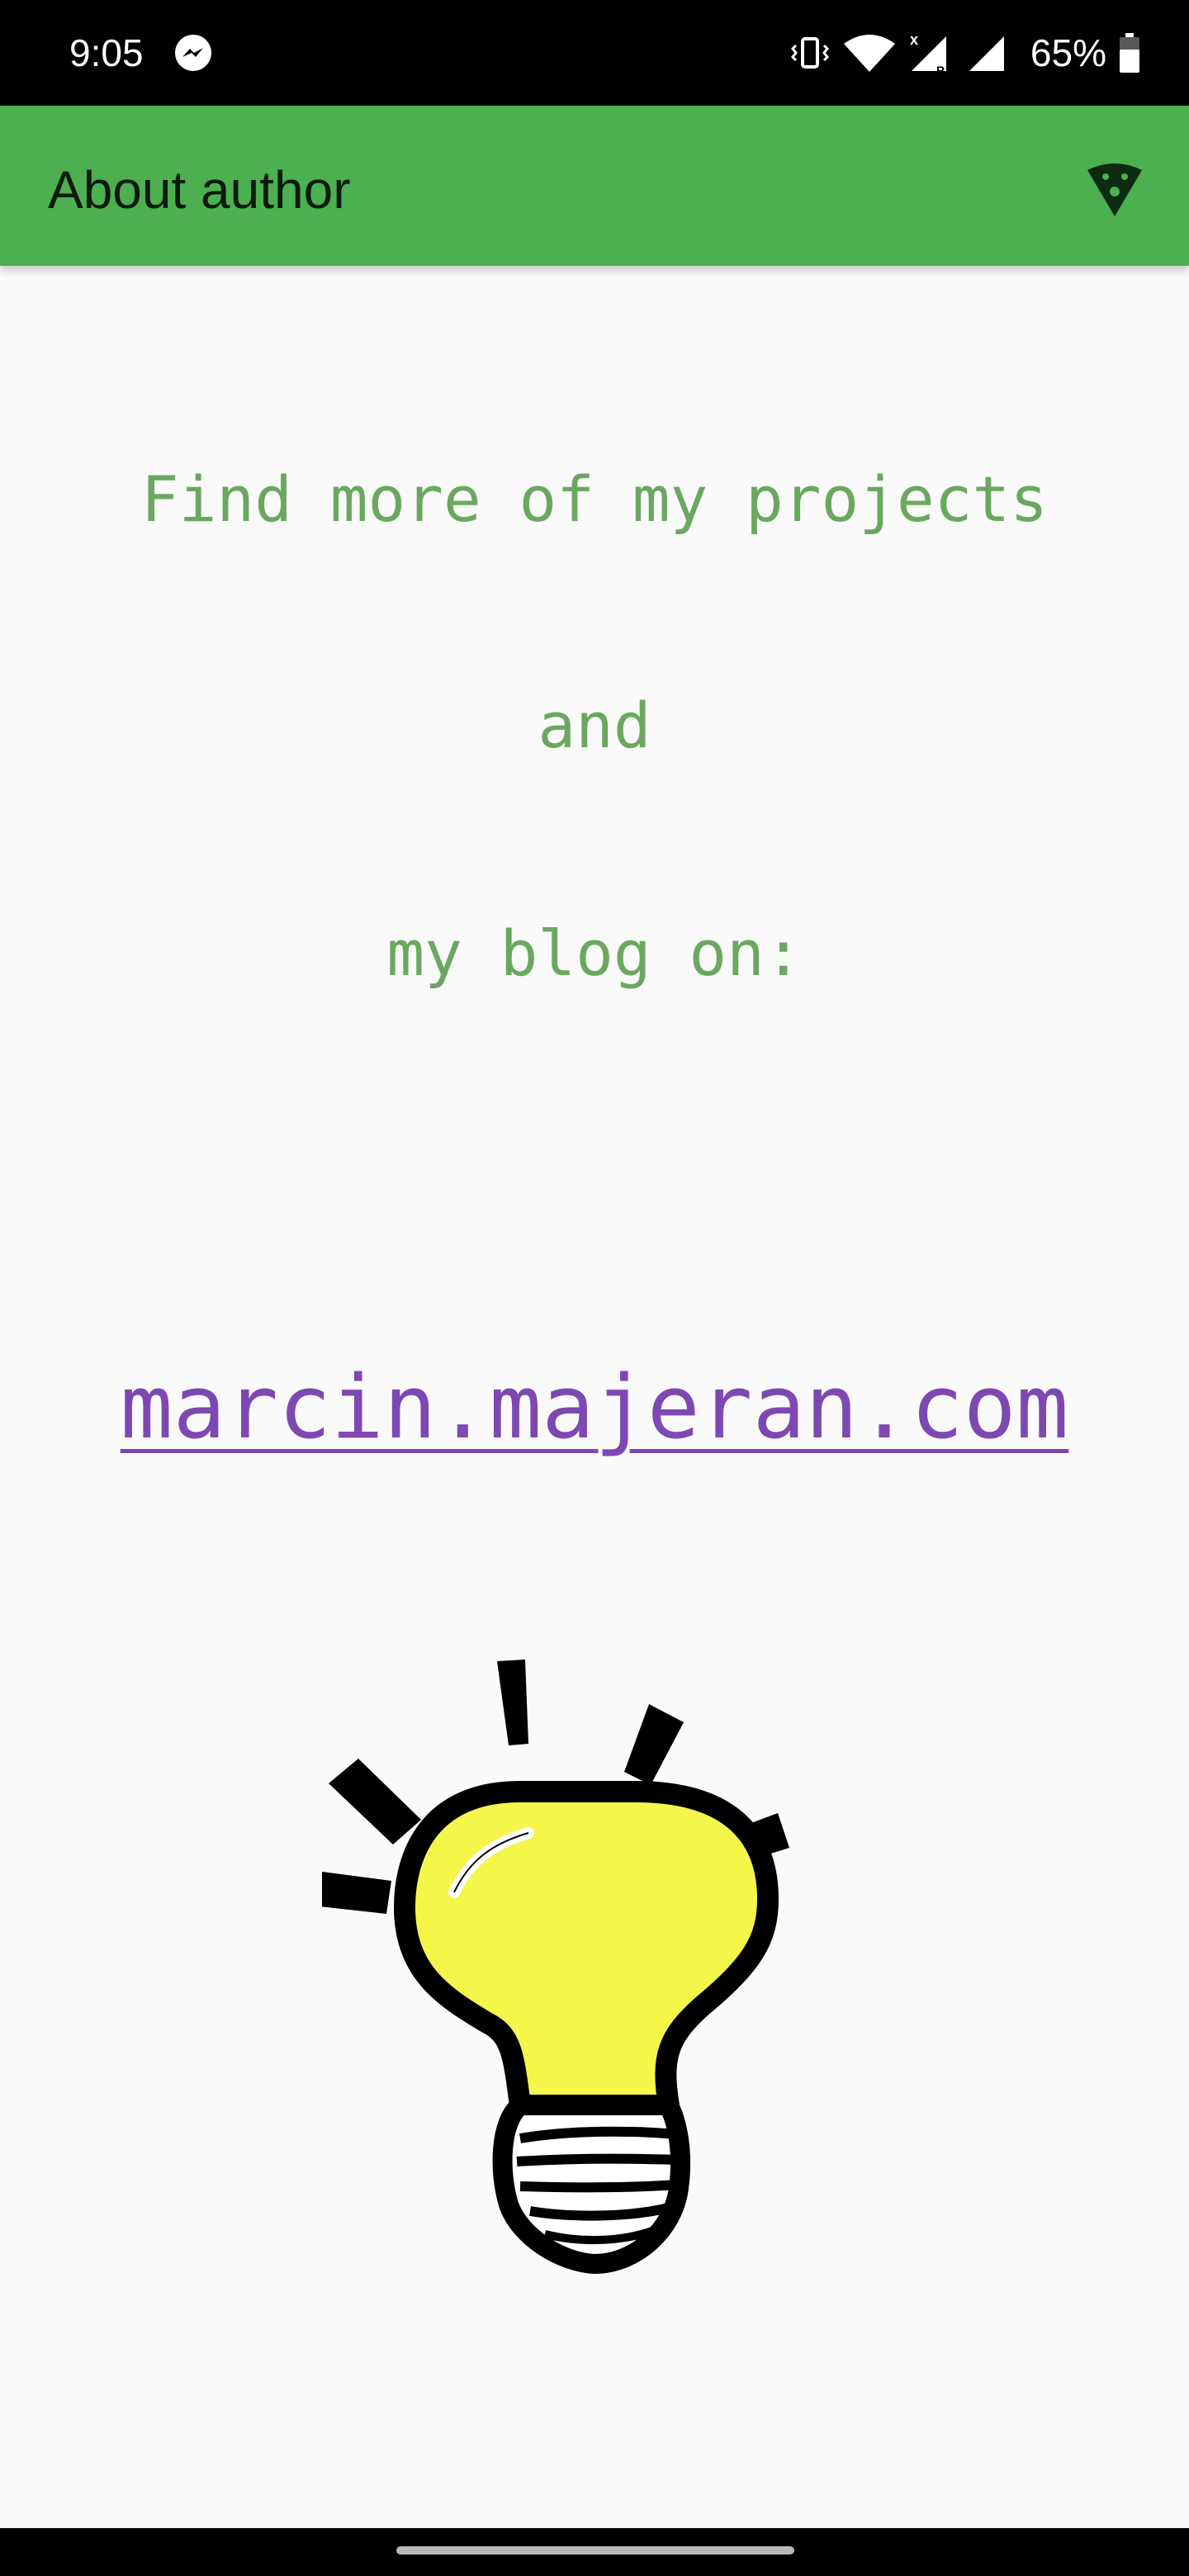 The width and height of the screenshot is (1189, 2576). I want to click on status-bar: 9:05 x R 65%, so click(594, 53).